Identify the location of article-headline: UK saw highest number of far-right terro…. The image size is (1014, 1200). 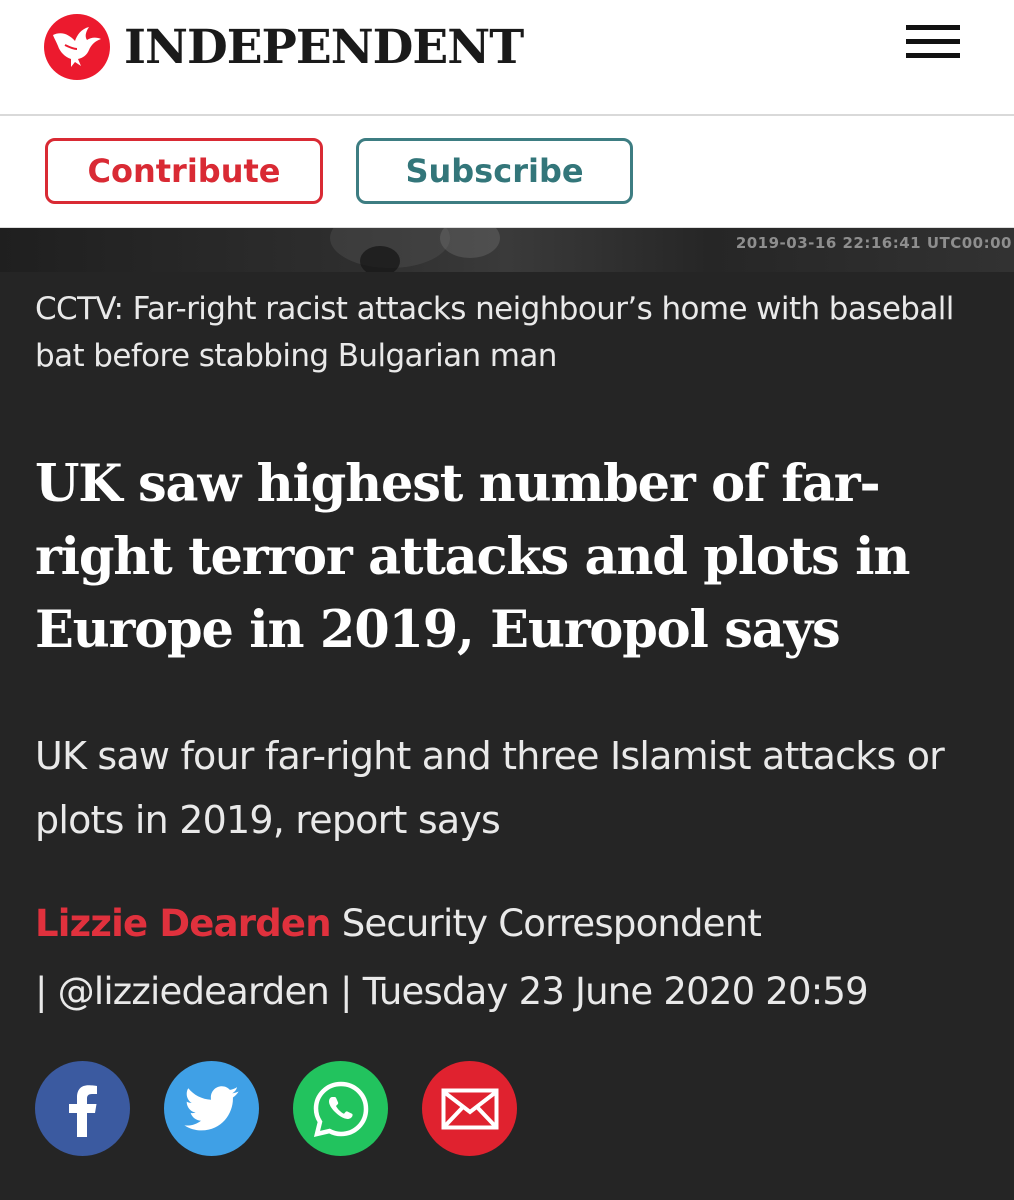
(472, 557).